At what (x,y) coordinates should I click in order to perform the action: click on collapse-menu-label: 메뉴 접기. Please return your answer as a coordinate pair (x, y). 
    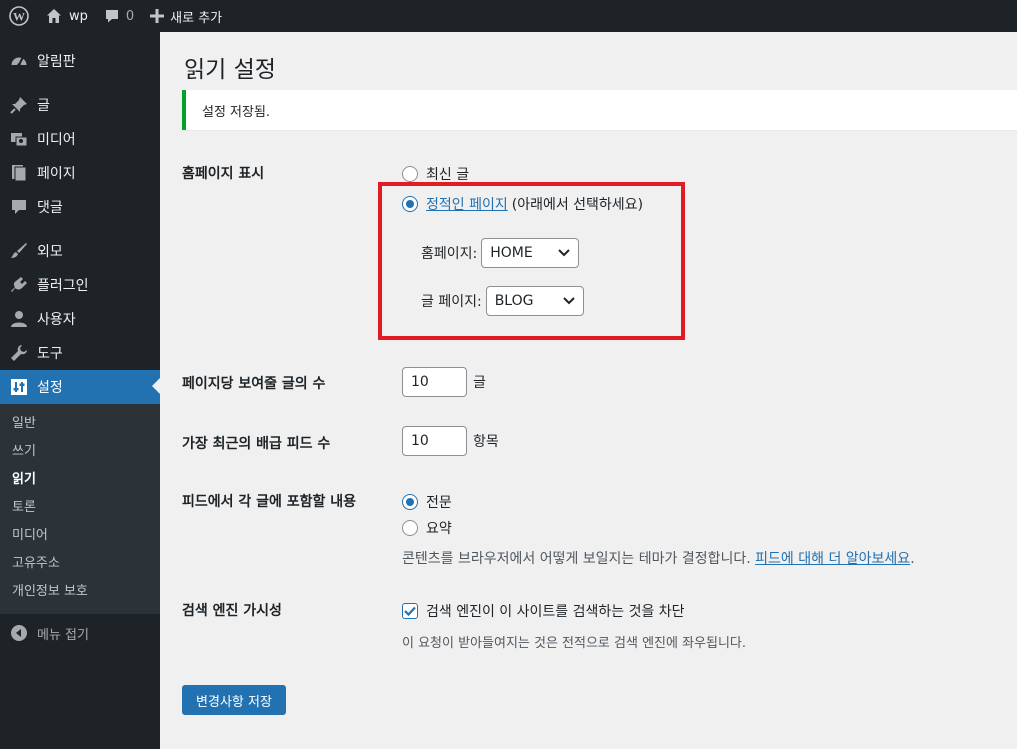
    Looking at the image, I should click on (63, 635).